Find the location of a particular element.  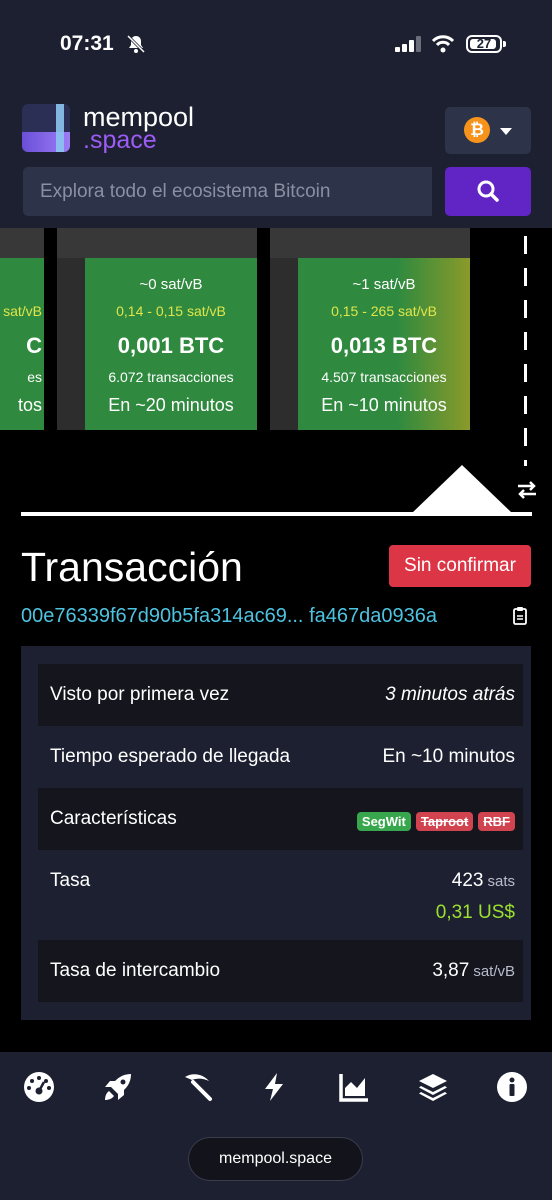

search-button is located at coordinates (488, 191).